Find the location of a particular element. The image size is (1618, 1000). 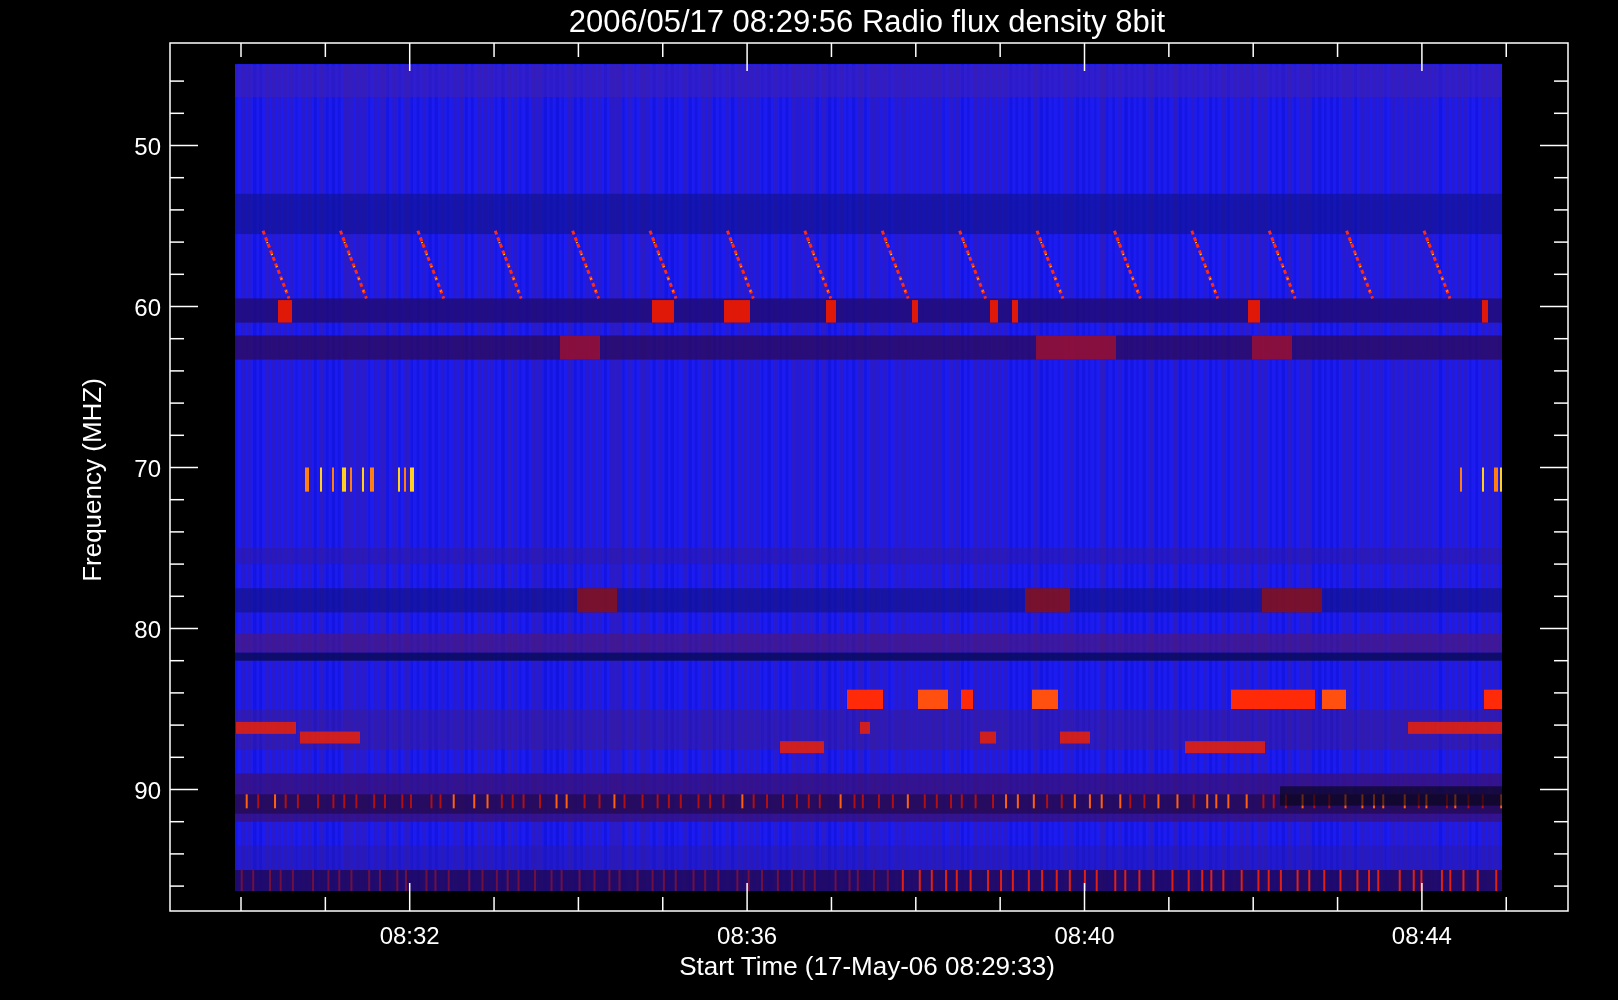

y-tick-label: 70 is located at coordinates (147, 468).